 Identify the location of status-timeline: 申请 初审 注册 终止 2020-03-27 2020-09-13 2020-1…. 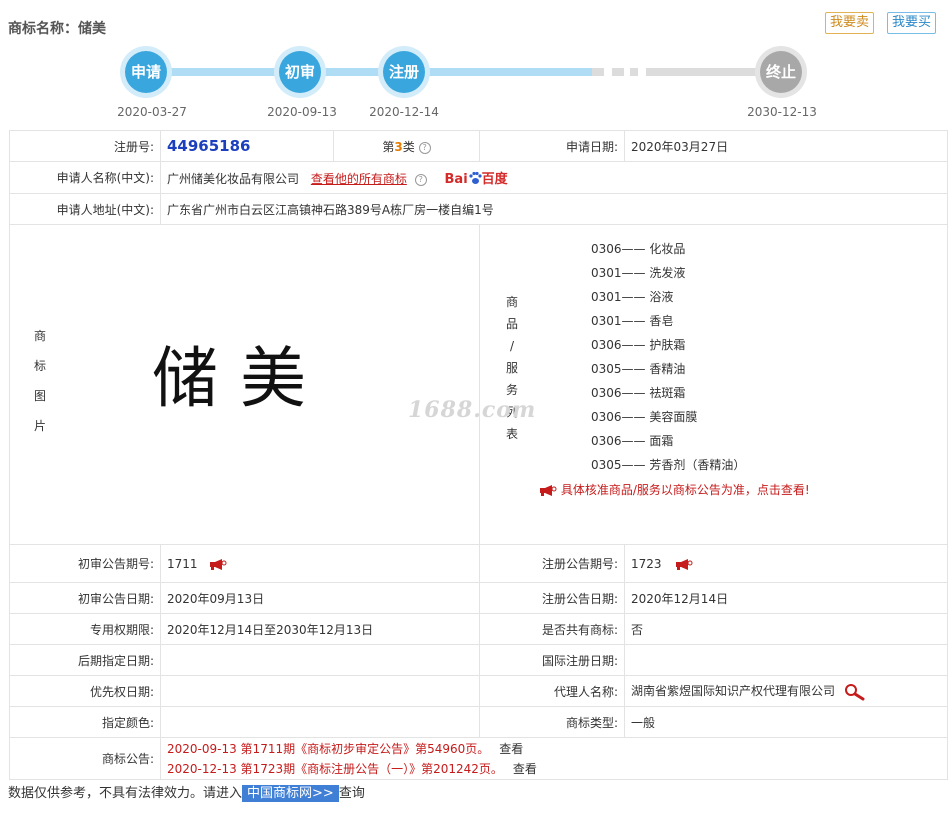
(476, 80).